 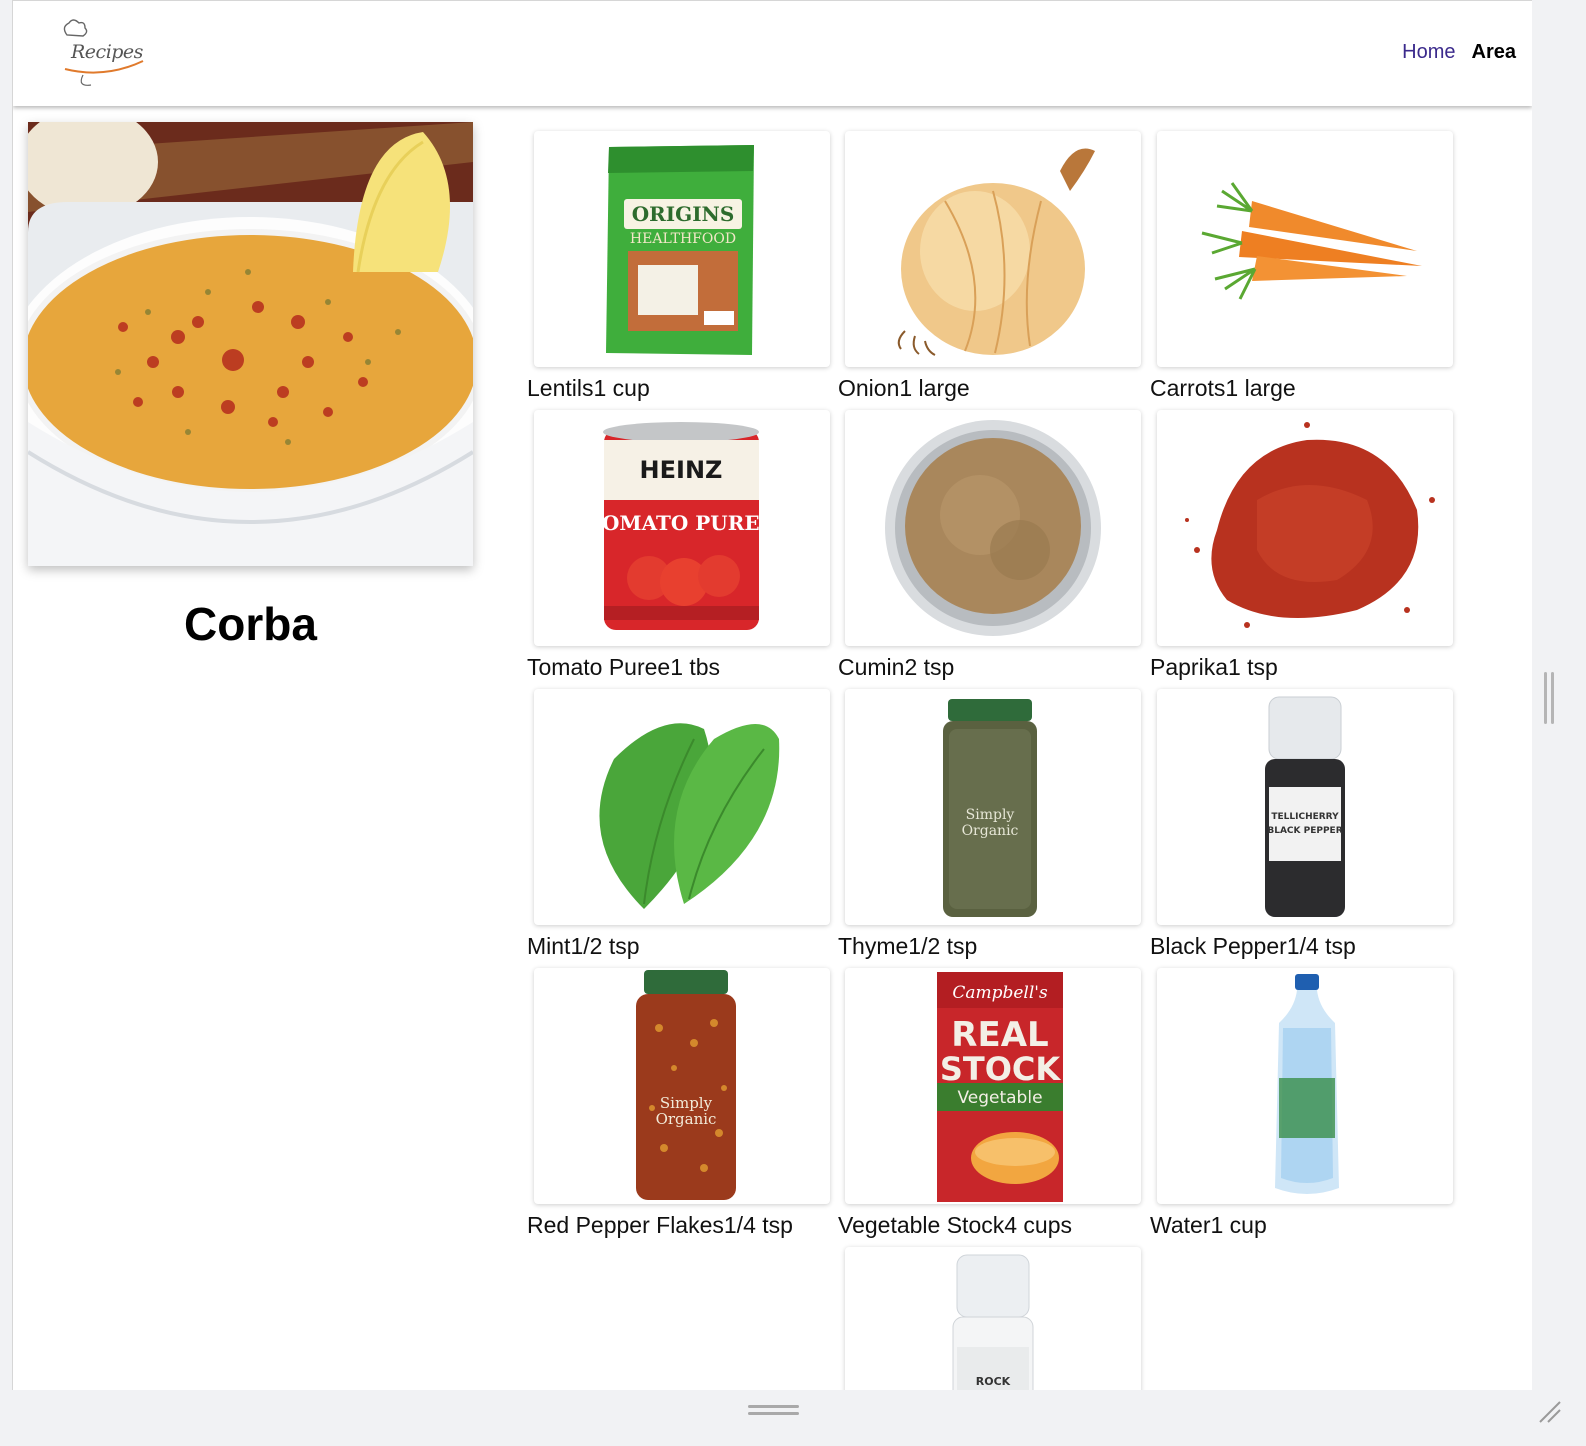 I want to click on ingredient-label: Red Pepper Flakes1/4 tsp, so click(x=660, y=1225).